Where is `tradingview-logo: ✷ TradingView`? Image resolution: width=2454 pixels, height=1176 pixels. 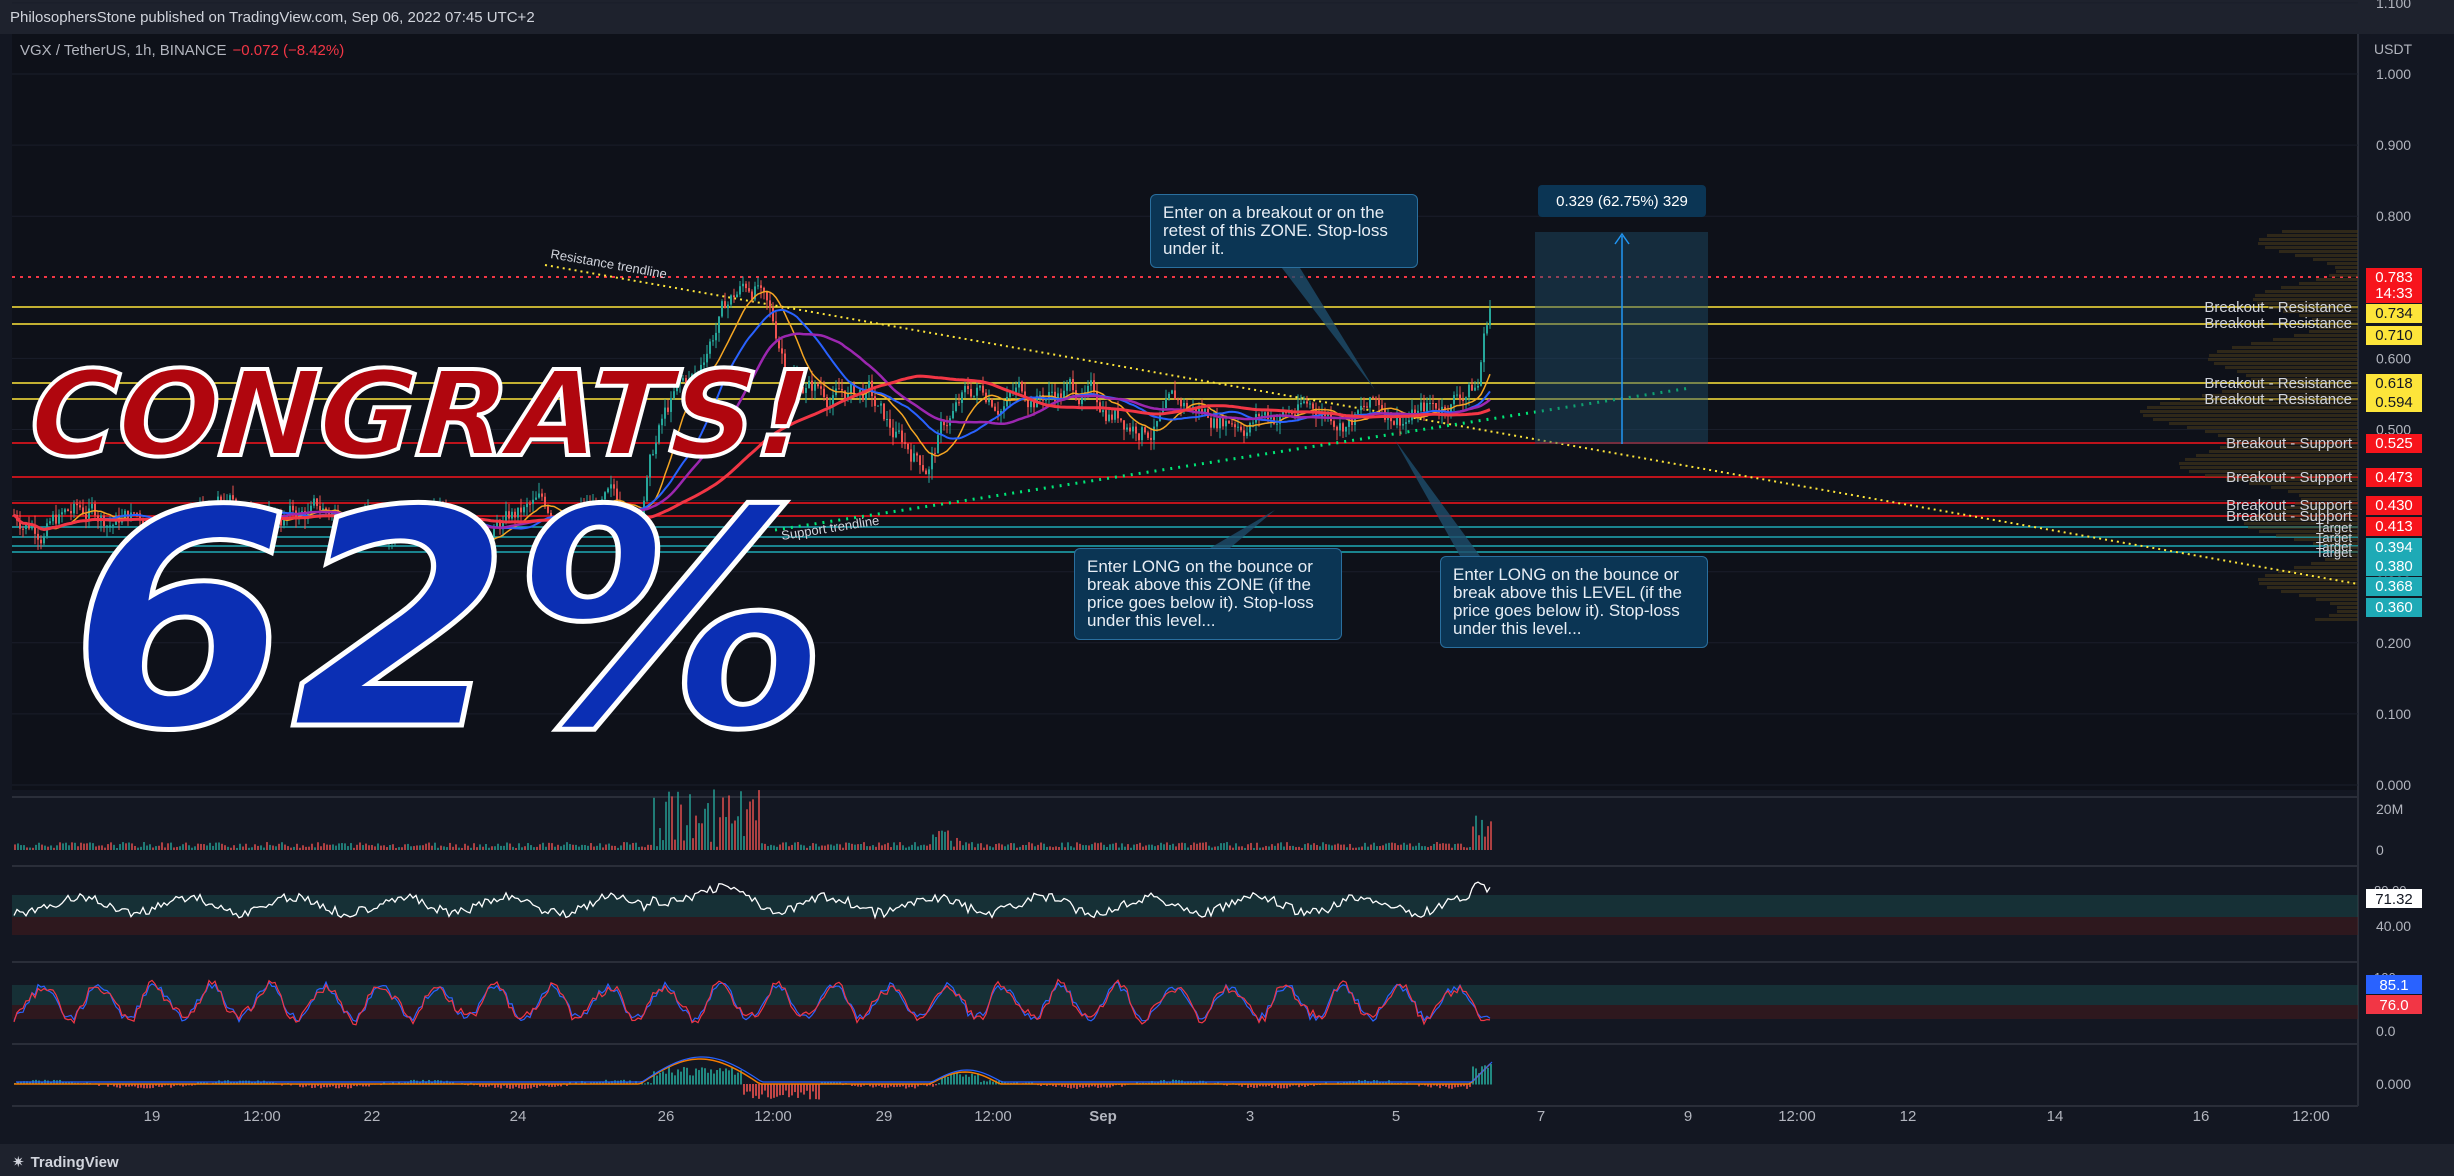
tradingview-logo: ✷ TradingView is located at coordinates (65, 1162).